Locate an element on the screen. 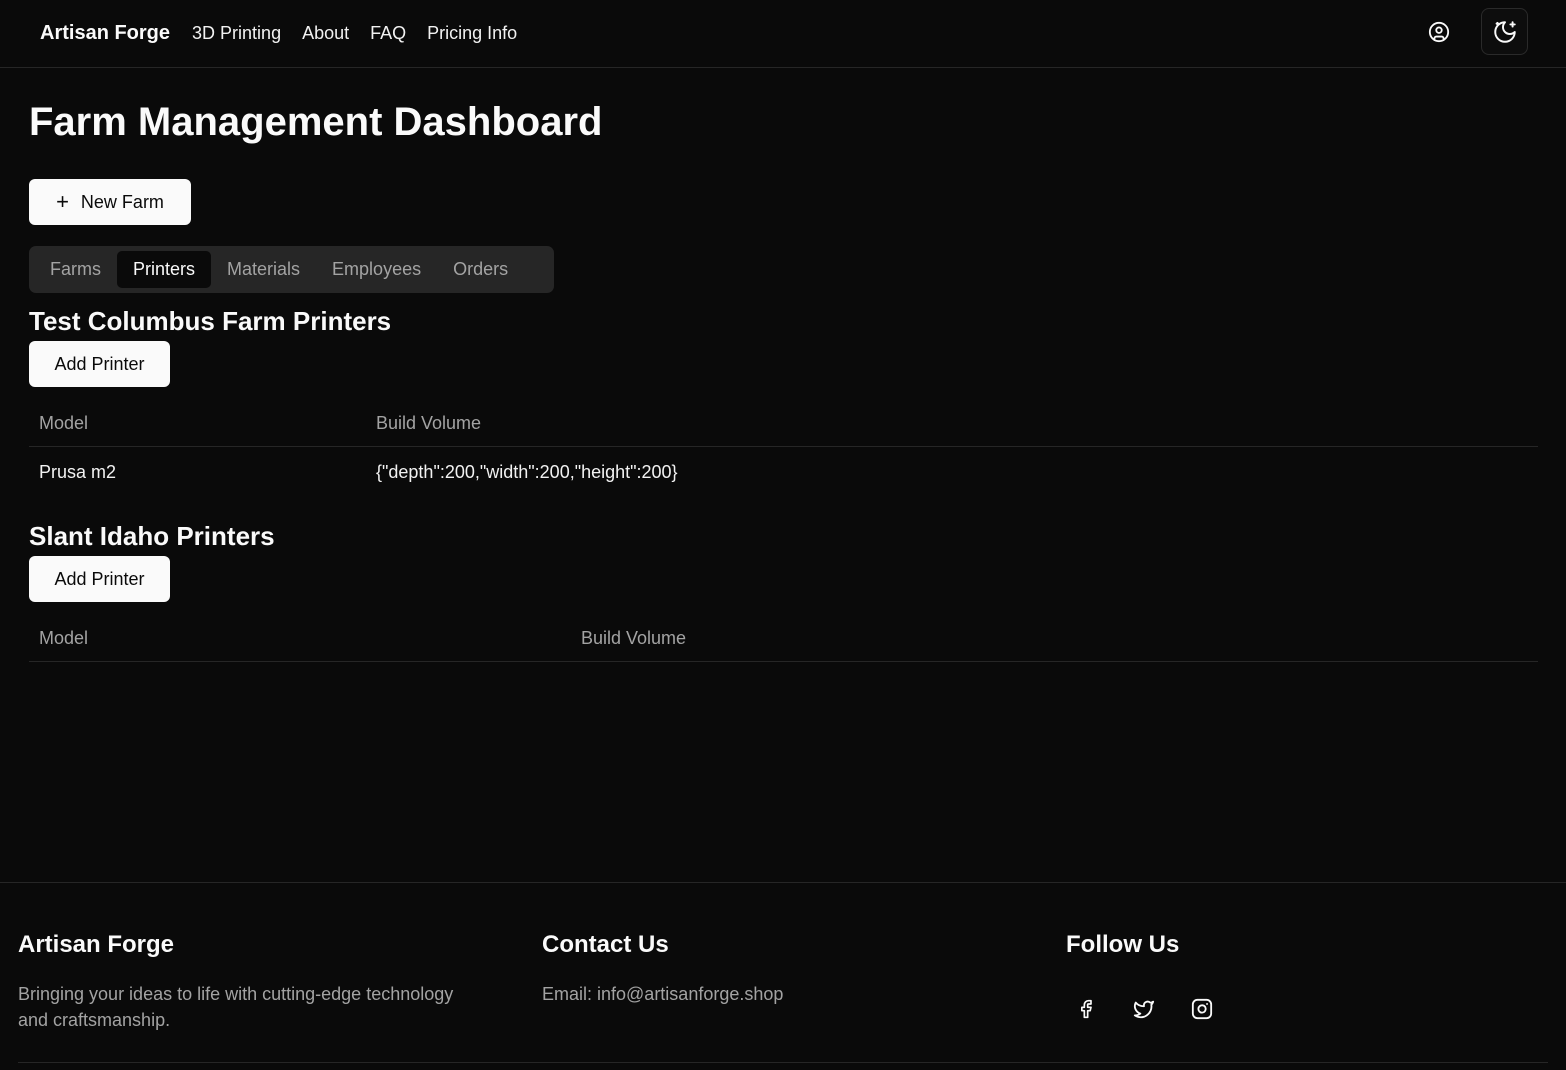  facebook-link is located at coordinates (1086, 1009).